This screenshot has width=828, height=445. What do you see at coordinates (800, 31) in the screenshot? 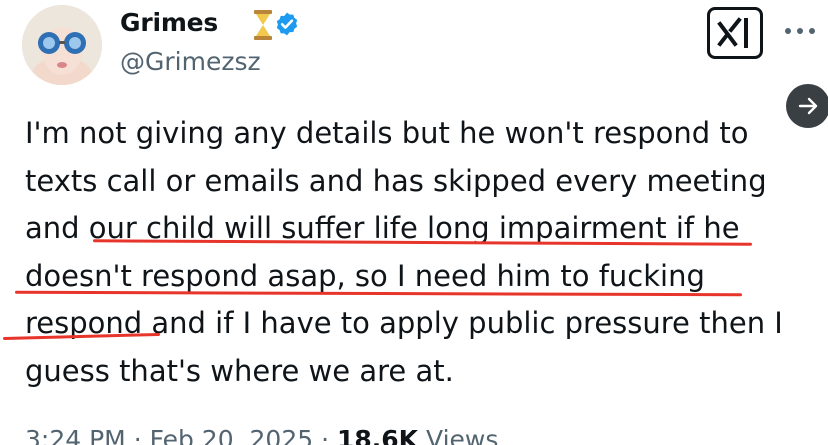
I see `more-dots-icon` at bounding box center [800, 31].